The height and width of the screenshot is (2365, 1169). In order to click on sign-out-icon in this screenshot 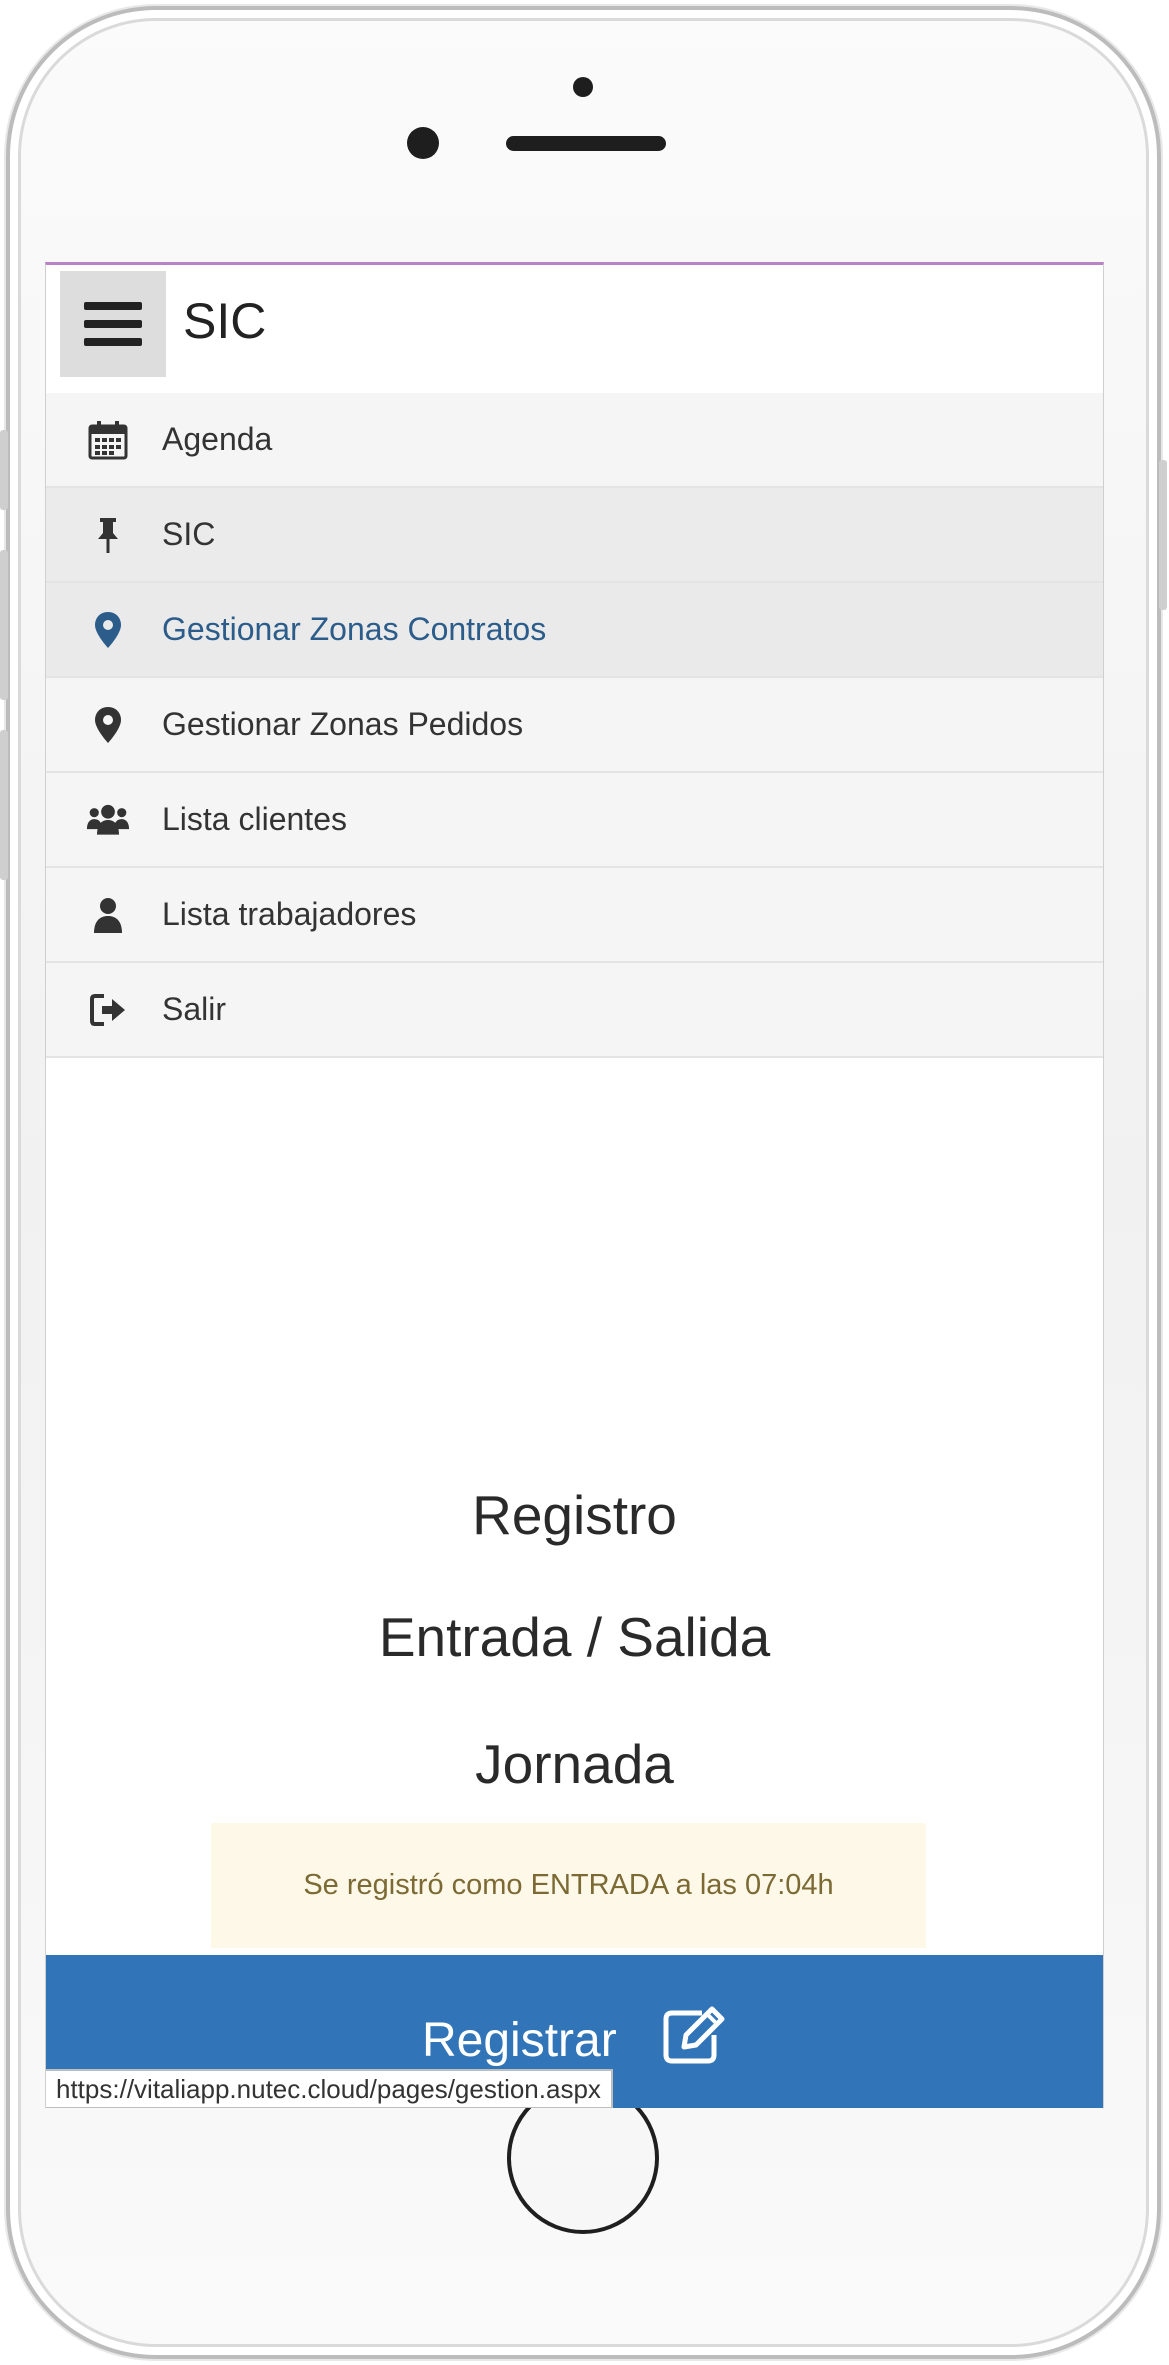, I will do `click(108, 1010)`.